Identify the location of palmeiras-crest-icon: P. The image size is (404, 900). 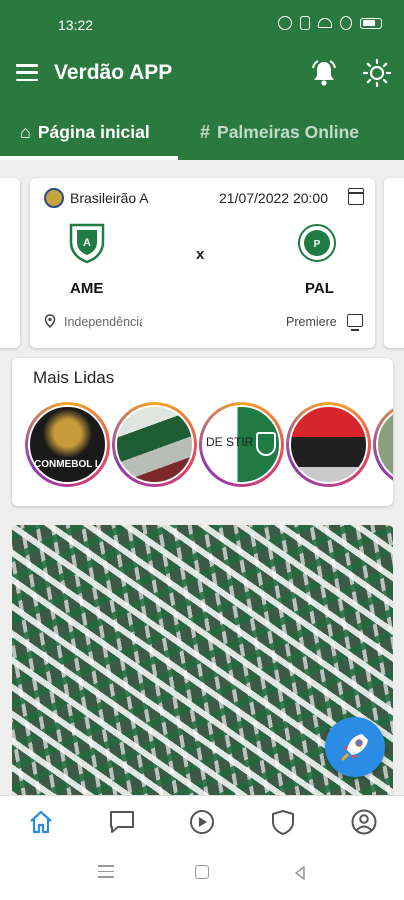
(317, 243).